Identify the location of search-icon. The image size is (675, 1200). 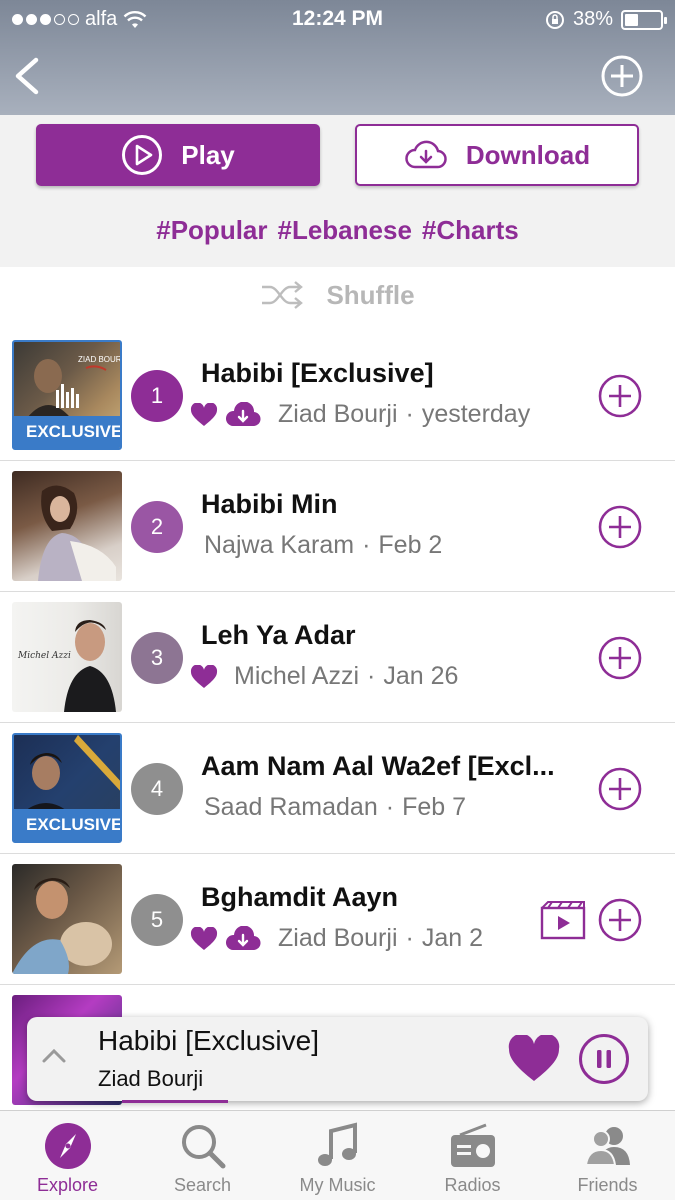
(203, 1147).